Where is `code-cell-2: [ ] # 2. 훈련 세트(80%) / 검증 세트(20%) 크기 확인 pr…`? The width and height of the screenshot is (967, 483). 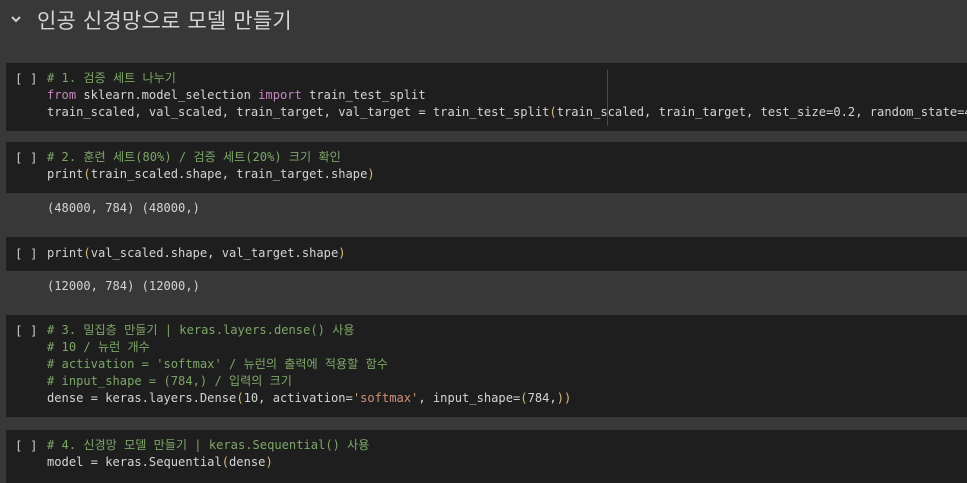 code-cell-2: [ ] # 2. 훈련 세트(80%) / 검증 세트(20%) 크기 확인 pr… is located at coordinates (486, 167).